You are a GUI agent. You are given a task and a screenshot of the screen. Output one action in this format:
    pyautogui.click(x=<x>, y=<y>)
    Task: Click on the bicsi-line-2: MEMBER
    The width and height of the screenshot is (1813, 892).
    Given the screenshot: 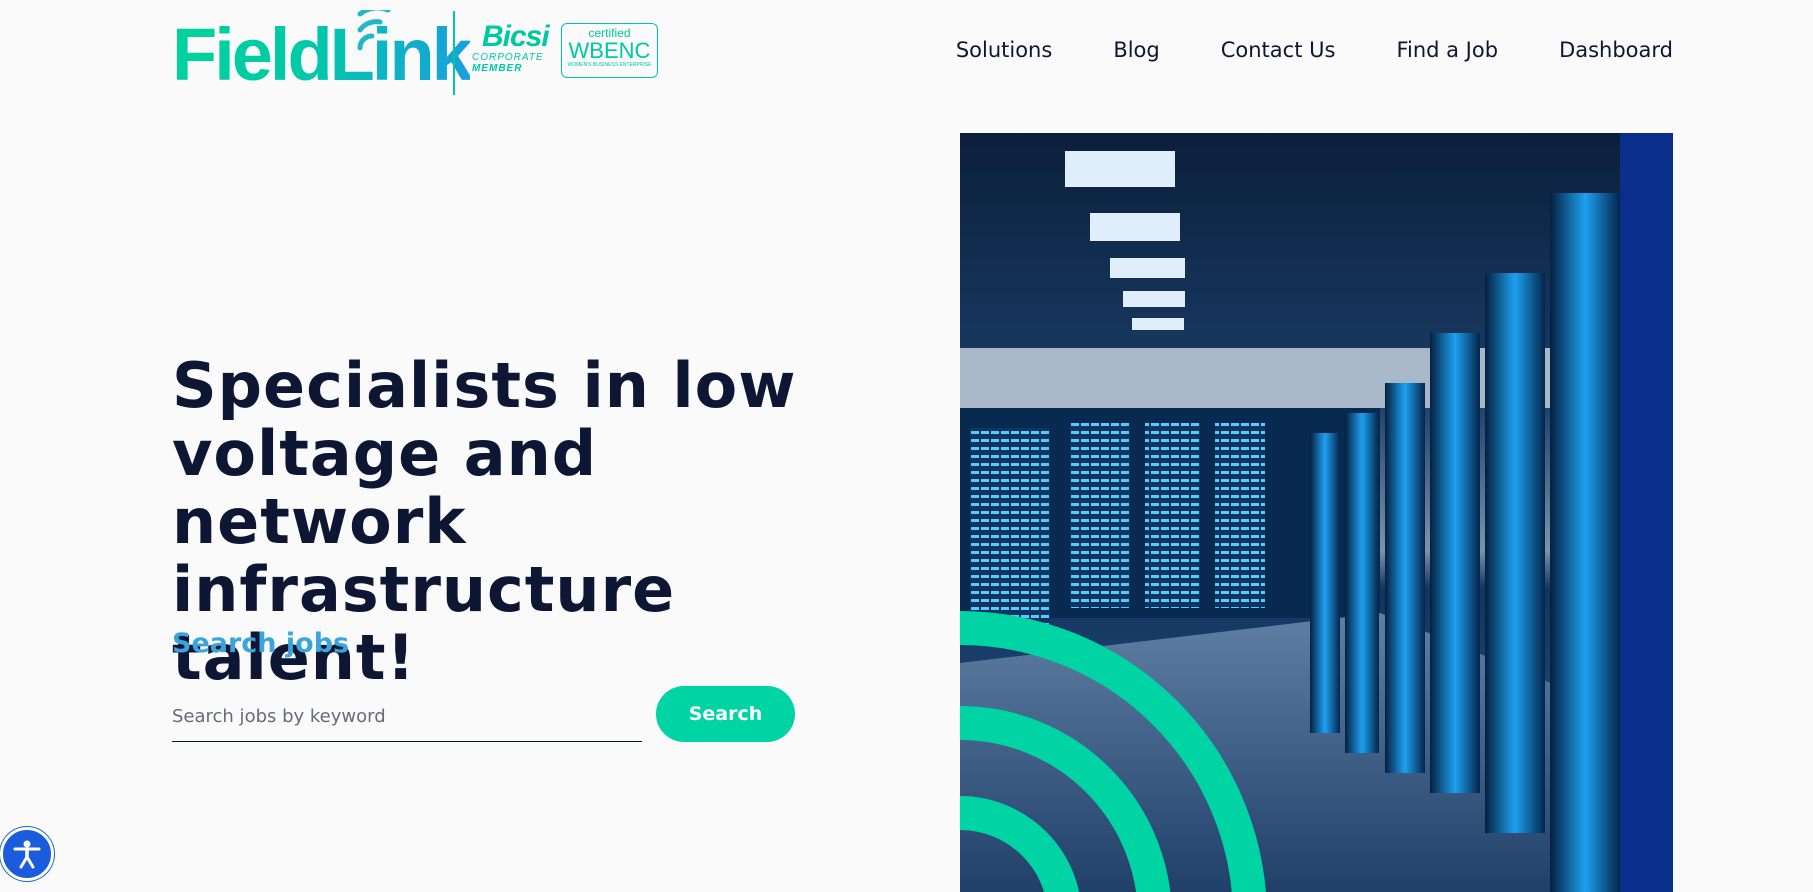 What is the action you would take?
    pyautogui.click(x=497, y=68)
    